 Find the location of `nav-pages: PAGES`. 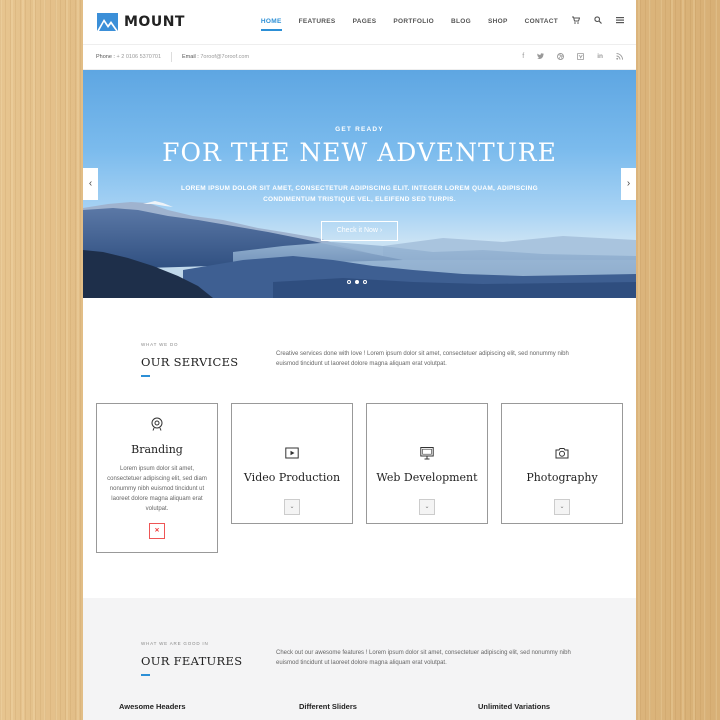

nav-pages: PAGES is located at coordinates (365, 22).